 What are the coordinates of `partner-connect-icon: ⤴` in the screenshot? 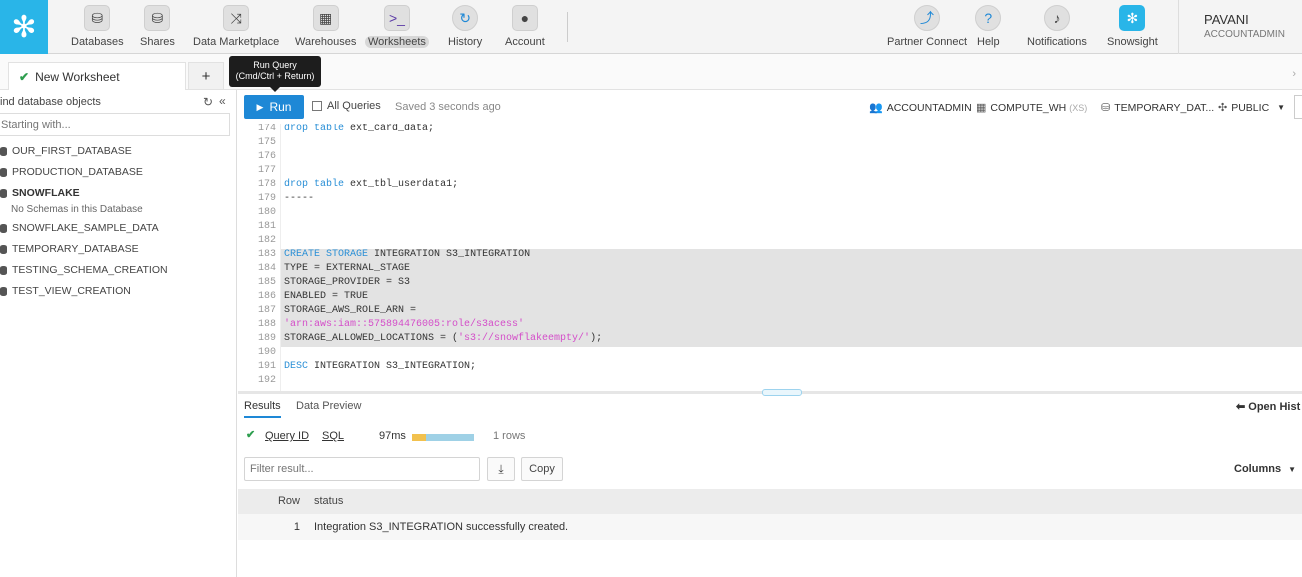 It's located at (927, 18).